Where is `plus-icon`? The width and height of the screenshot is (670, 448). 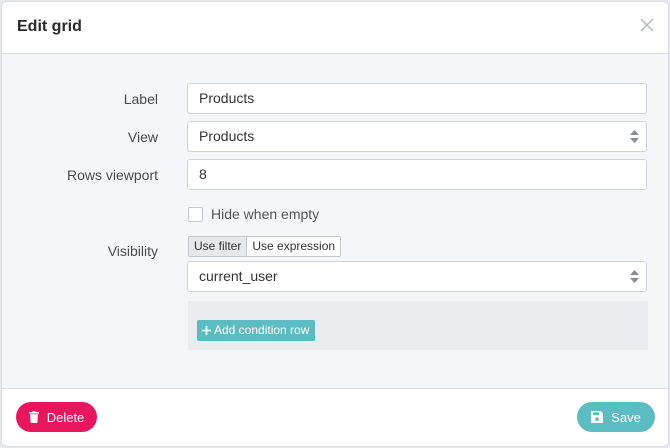
plus-icon is located at coordinates (206, 330).